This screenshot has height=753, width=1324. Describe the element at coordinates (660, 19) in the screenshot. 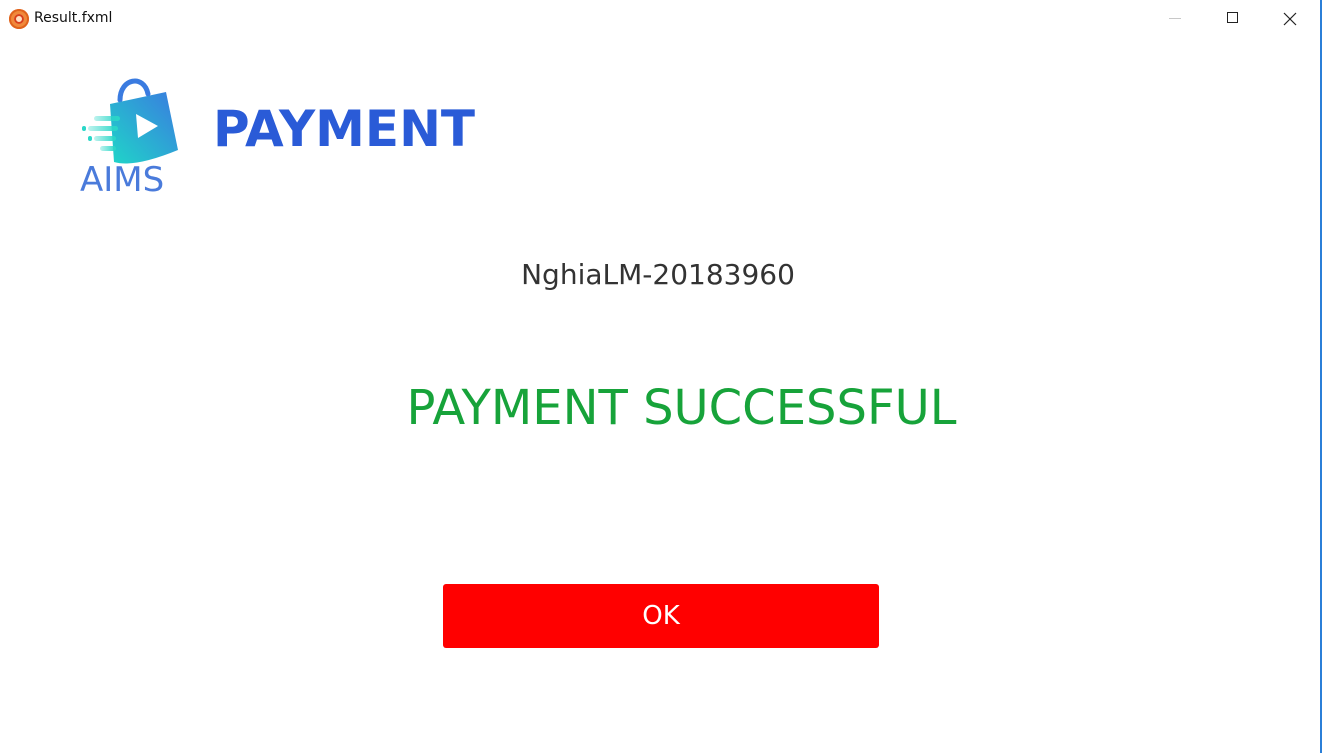

I see `title-bar: Result.fxml` at that location.